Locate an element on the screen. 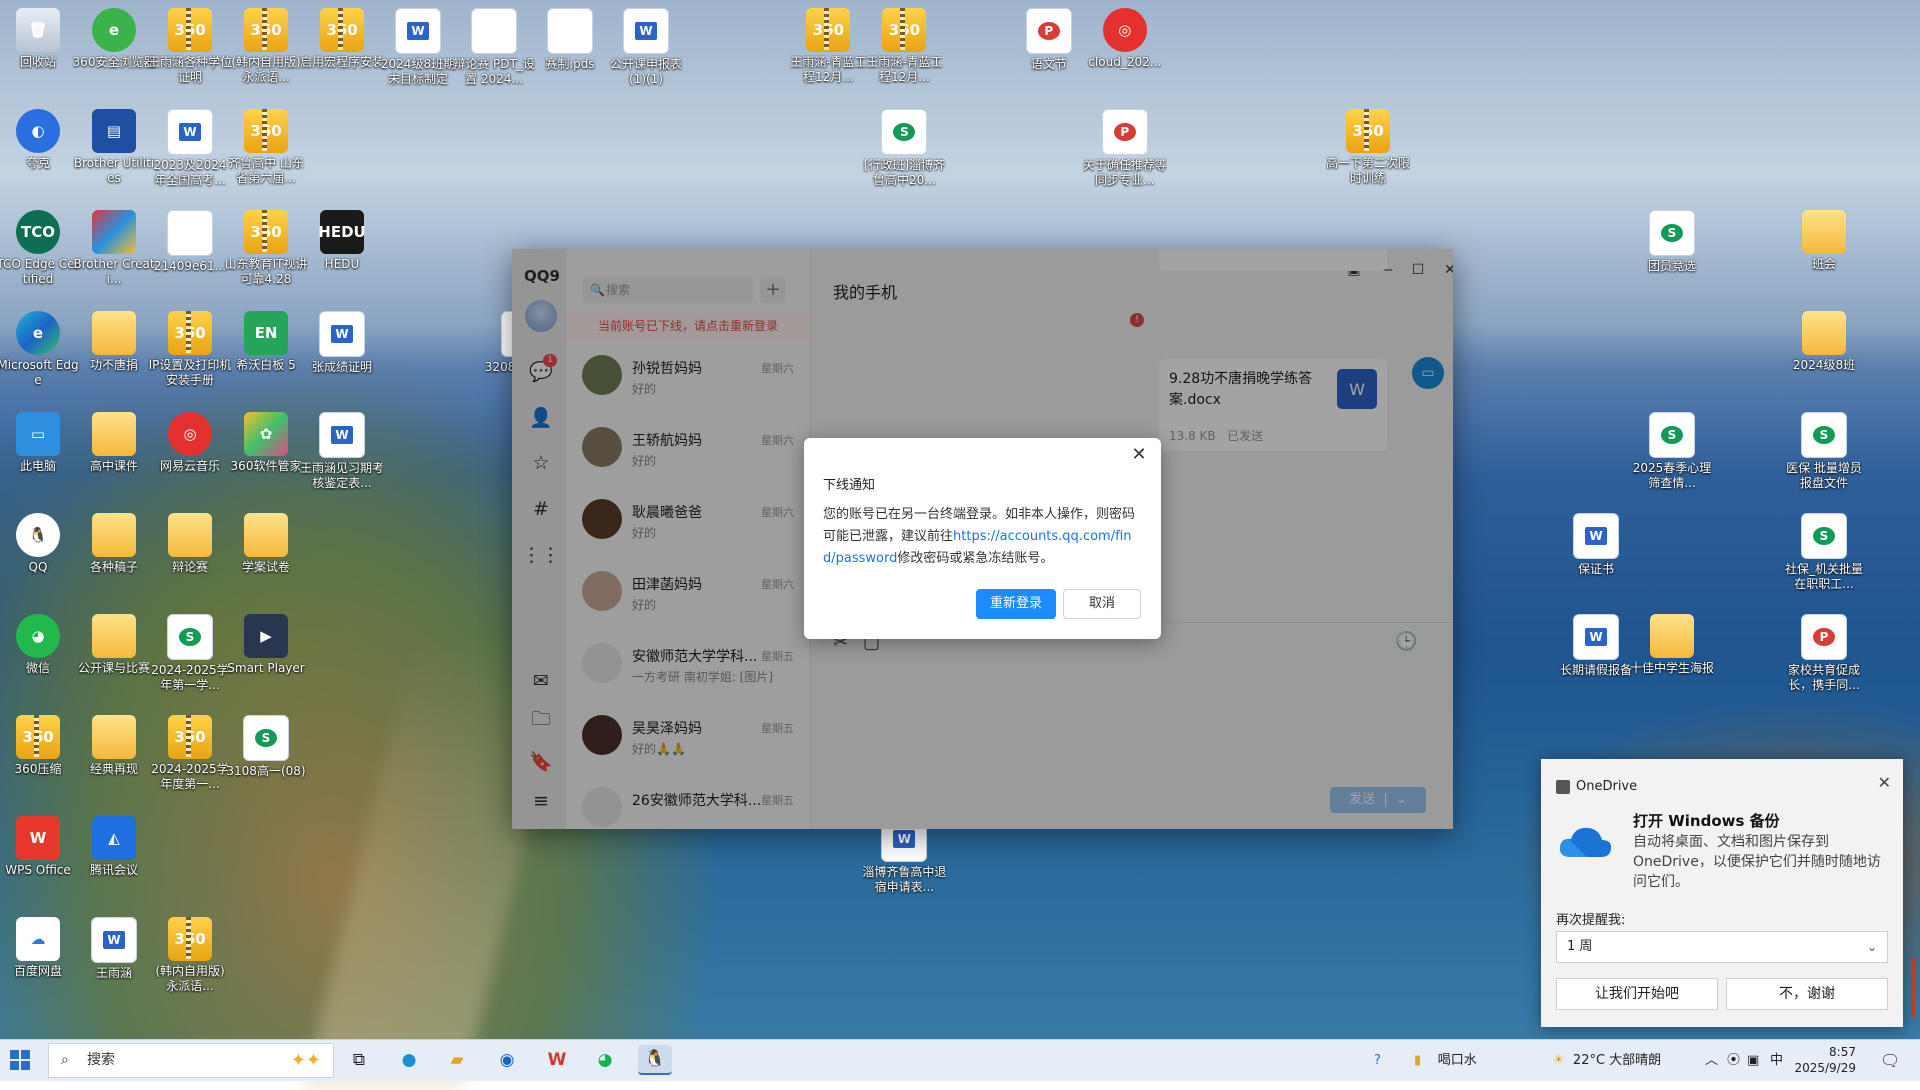 Image resolution: width=1920 pixels, height=1090 pixels. file-explorer-icon: ▰ is located at coordinates (457, 1060).